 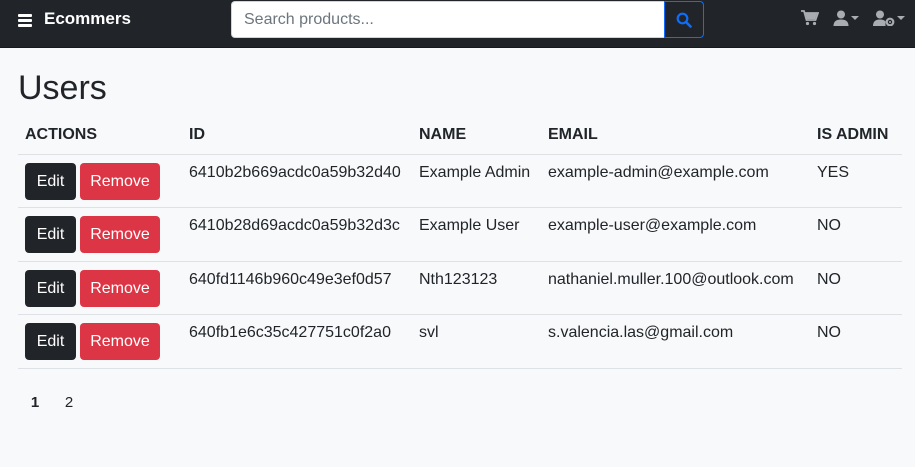 I want to click on search-icon, so click(x=684, y=20).